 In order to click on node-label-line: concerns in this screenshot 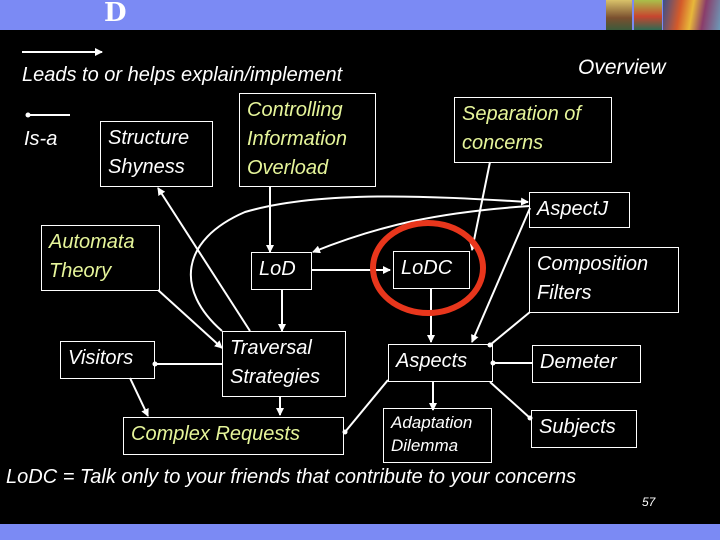, I will do `click(503, 143)`.